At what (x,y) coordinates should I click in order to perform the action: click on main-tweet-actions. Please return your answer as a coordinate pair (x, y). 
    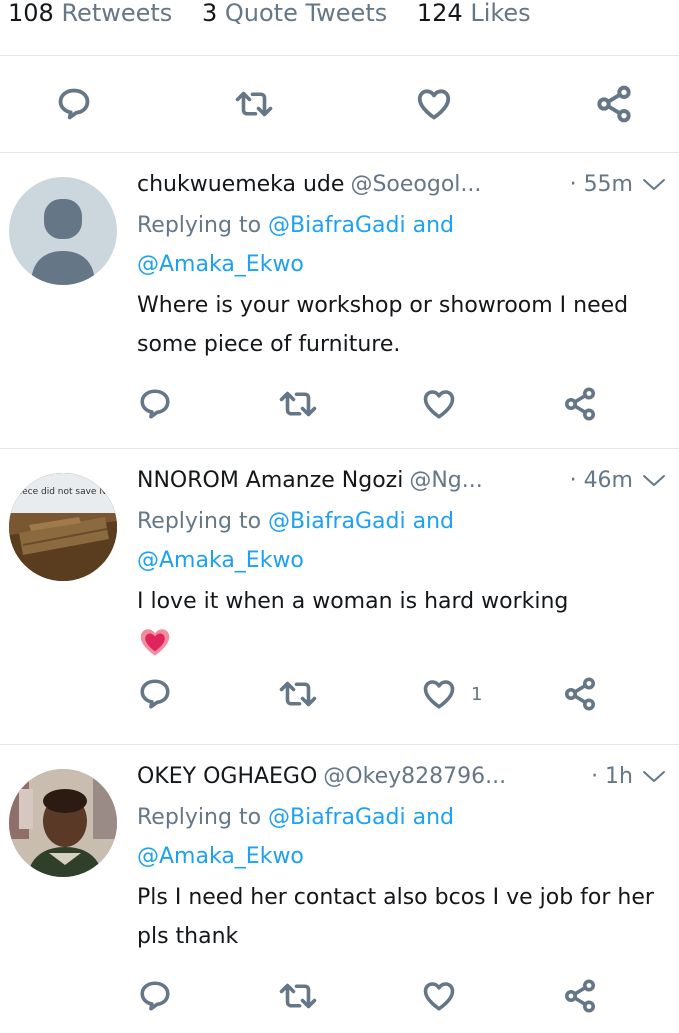
    Looking at the image, I should click on (339, 103).